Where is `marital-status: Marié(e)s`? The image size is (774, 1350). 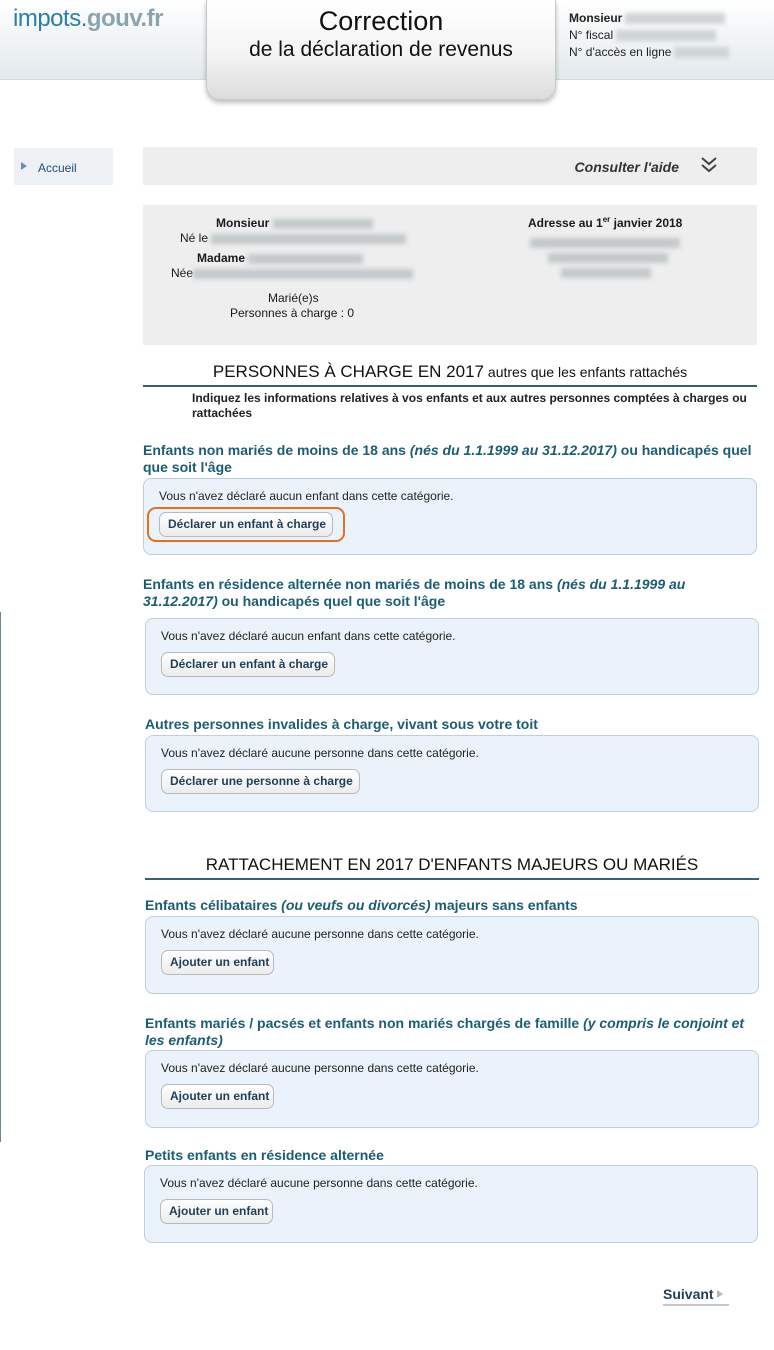 marital-status: Marié(e)s is located at coordinates (293, 298).